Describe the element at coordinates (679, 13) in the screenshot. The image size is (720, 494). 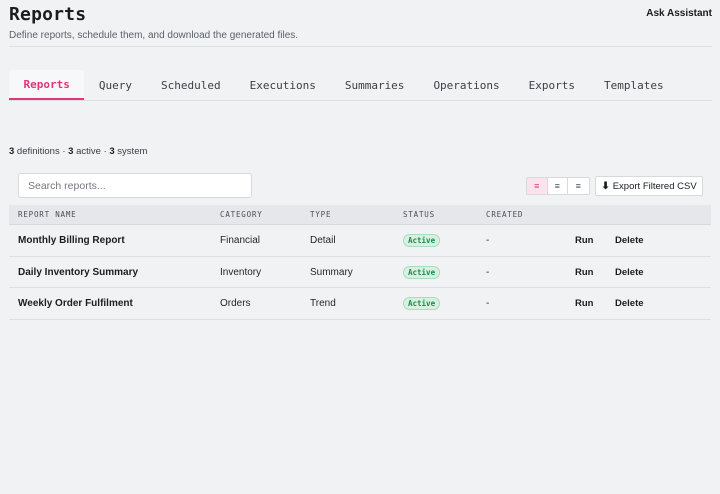
I see `ask-assistant-button: Ask Assistant` at that location.